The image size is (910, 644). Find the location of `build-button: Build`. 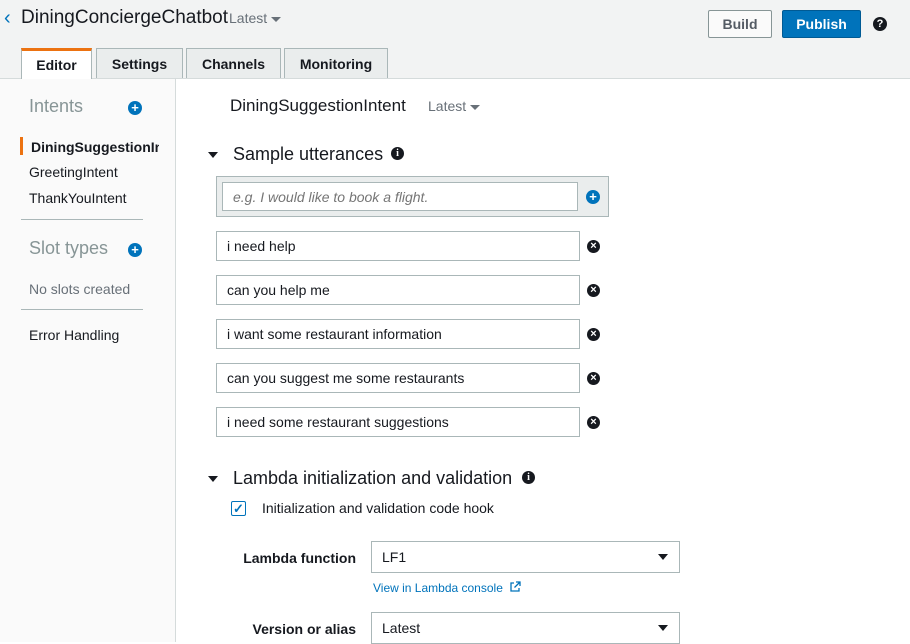

build-button: Build is located at coordinates (740, 24).